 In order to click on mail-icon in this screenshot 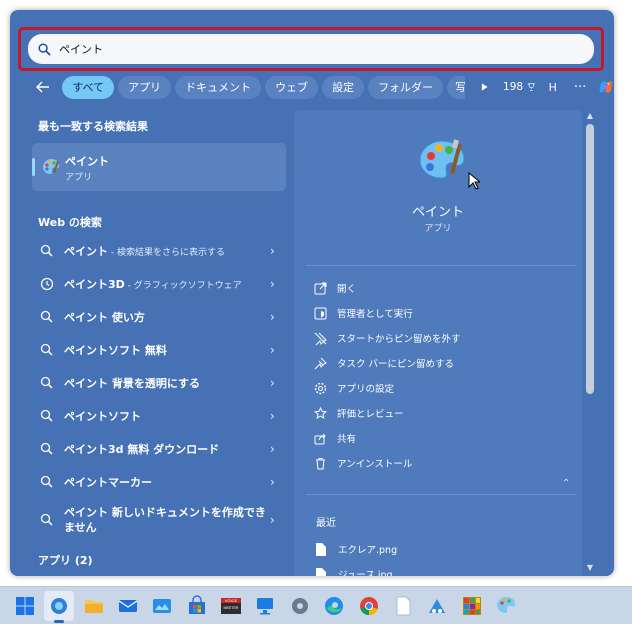, I will do `click(128, 606)`.